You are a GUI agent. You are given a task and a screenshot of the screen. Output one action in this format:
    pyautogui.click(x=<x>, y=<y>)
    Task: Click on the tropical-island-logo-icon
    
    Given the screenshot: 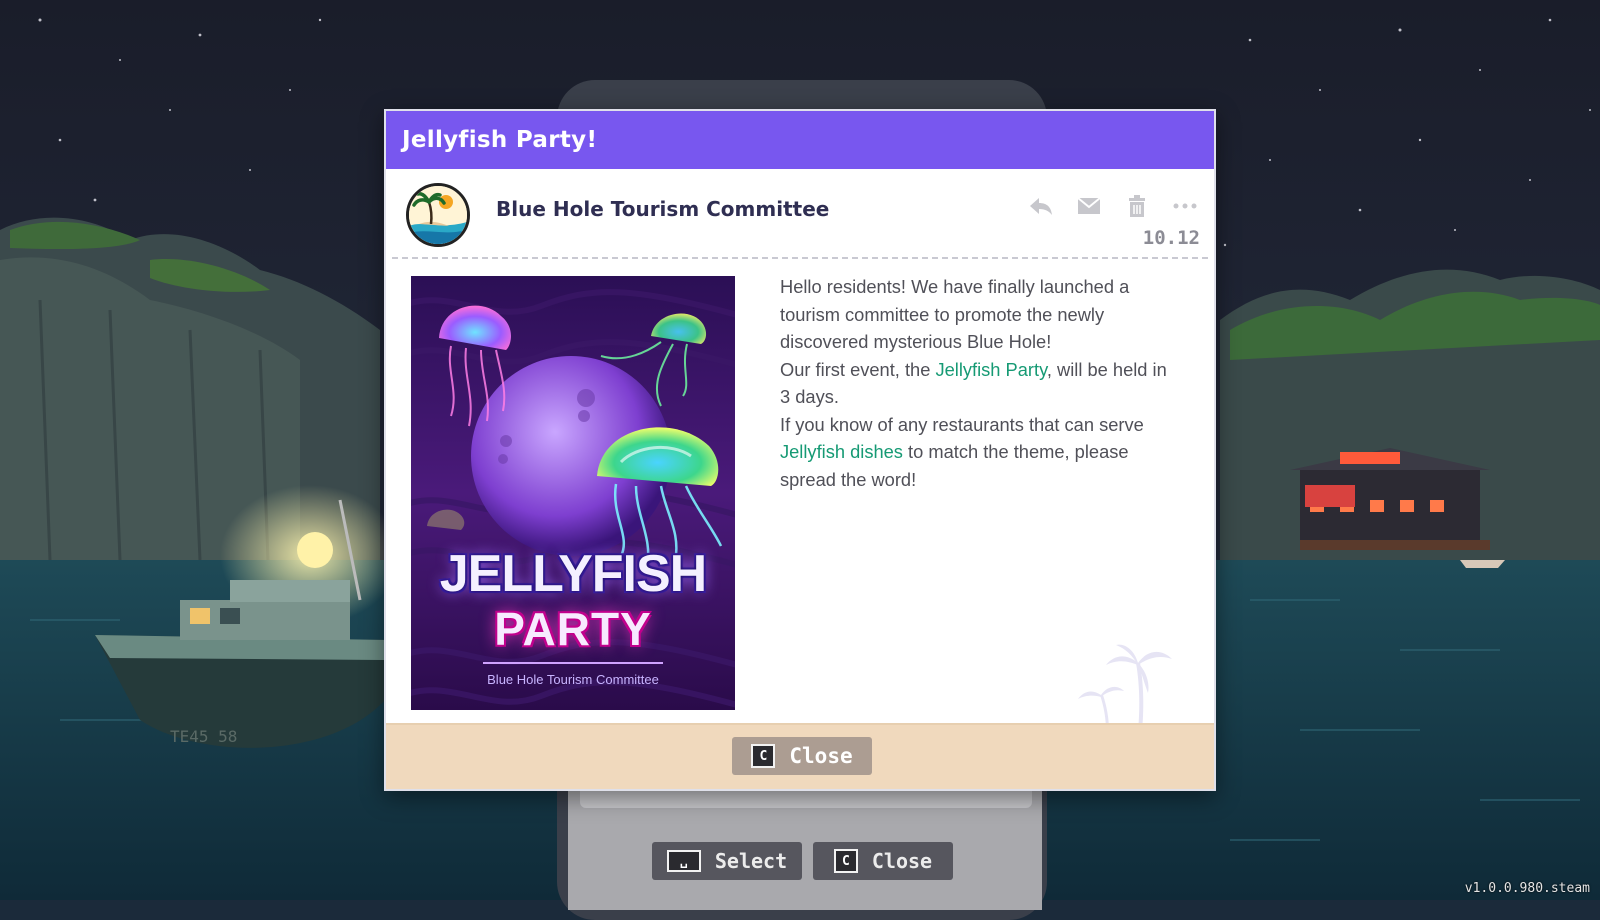 What is the action you would take?
    pyautogui.click(x=438, y=215)
    